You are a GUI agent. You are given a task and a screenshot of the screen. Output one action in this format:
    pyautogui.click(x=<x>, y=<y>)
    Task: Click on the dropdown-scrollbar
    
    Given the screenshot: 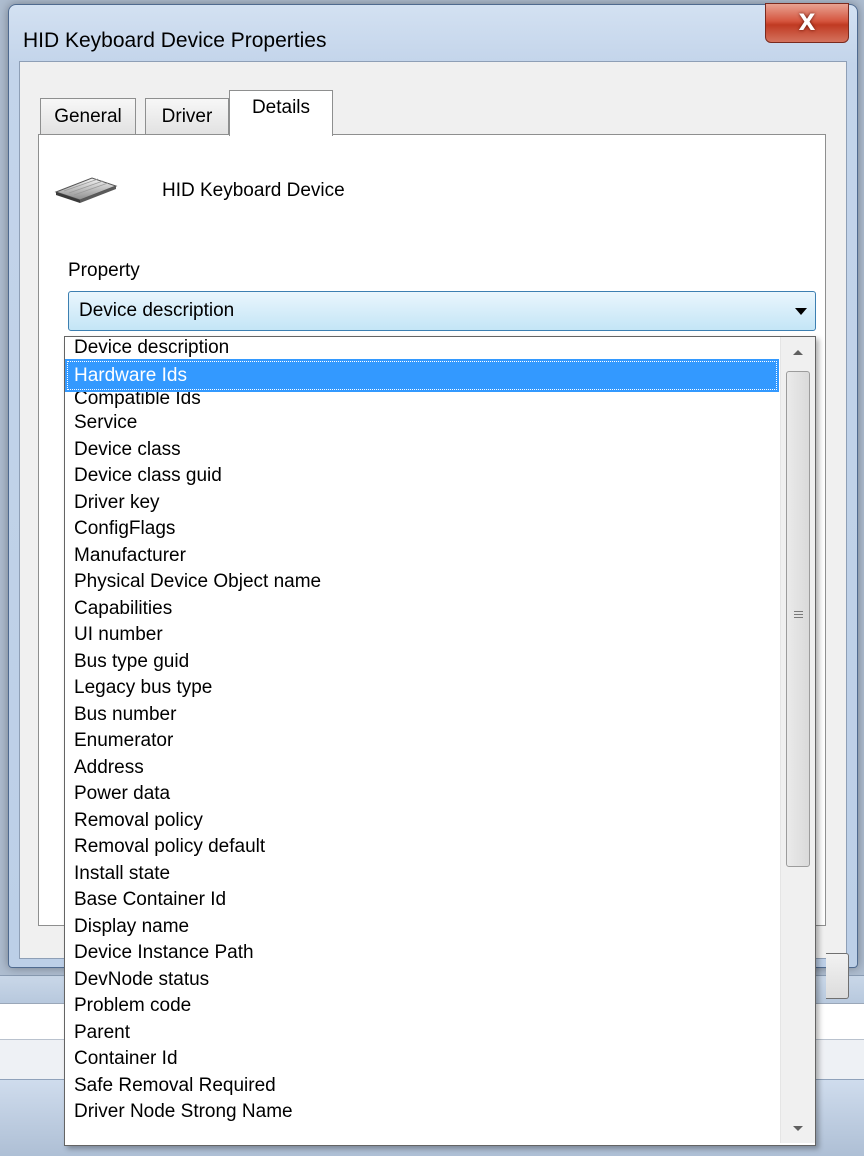 What is the action you would take?
    pyautogui.click(x=797, y=740)
    